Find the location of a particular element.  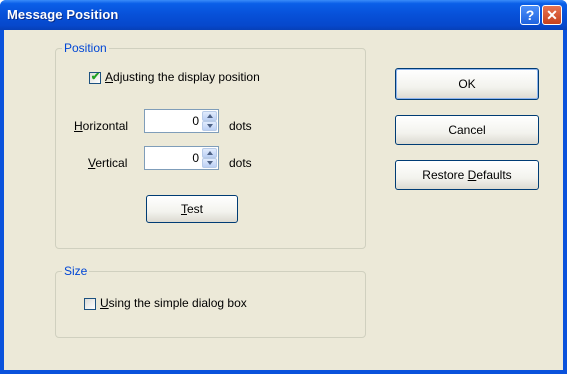

title-bar: Message Position ? ✕ is located at coordinates (283, 15).